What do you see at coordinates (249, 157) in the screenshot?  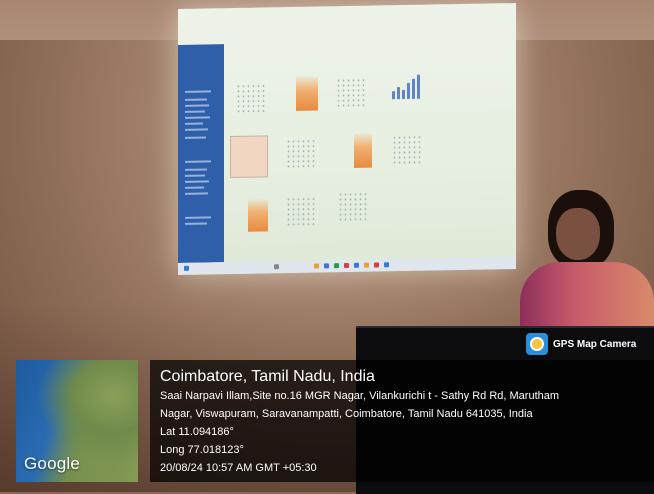 I see `projected-histogram-thumbnail` at bounding box center [249, 157].